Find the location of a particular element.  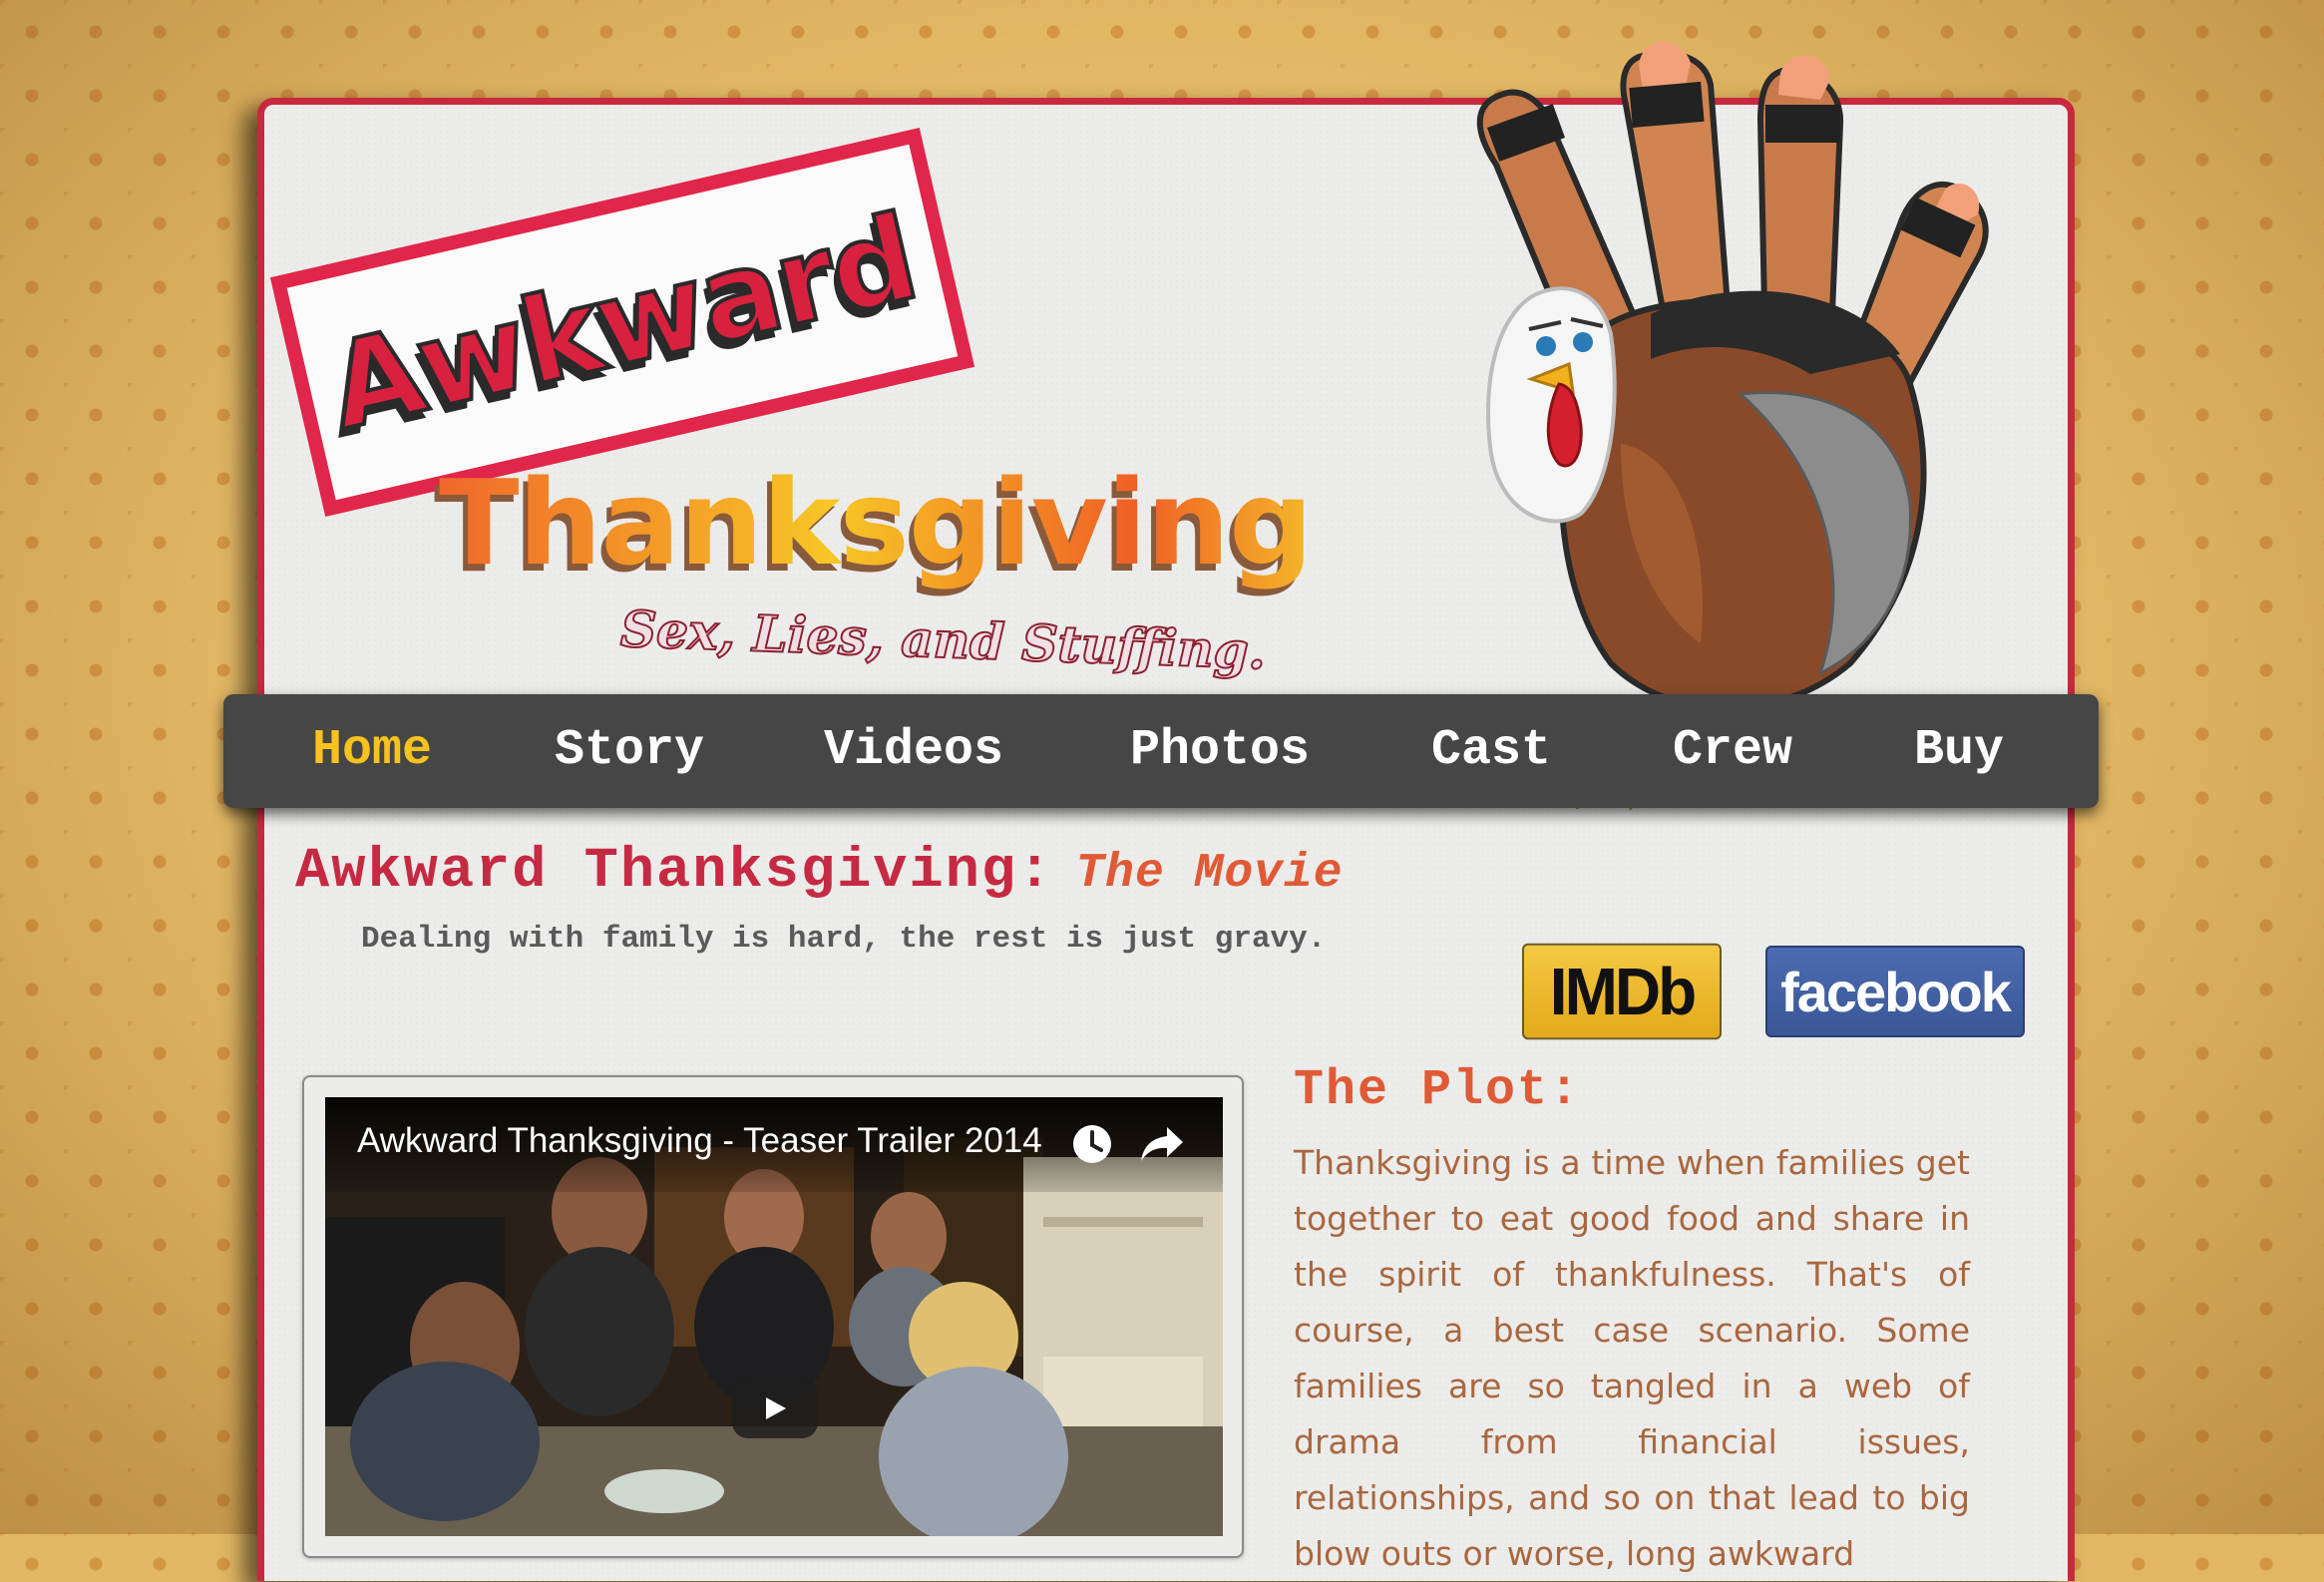

nav-home: Home is located at coordinates (372, 751).